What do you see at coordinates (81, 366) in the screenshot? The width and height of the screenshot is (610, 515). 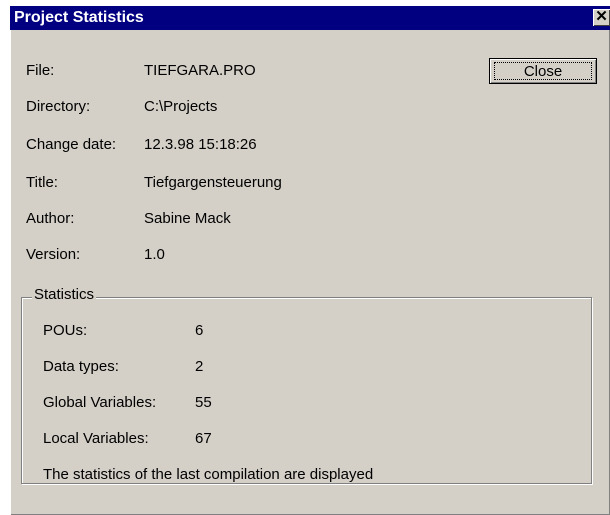 I see `data-types-label: Data types:` at bounding box center [81, 366].